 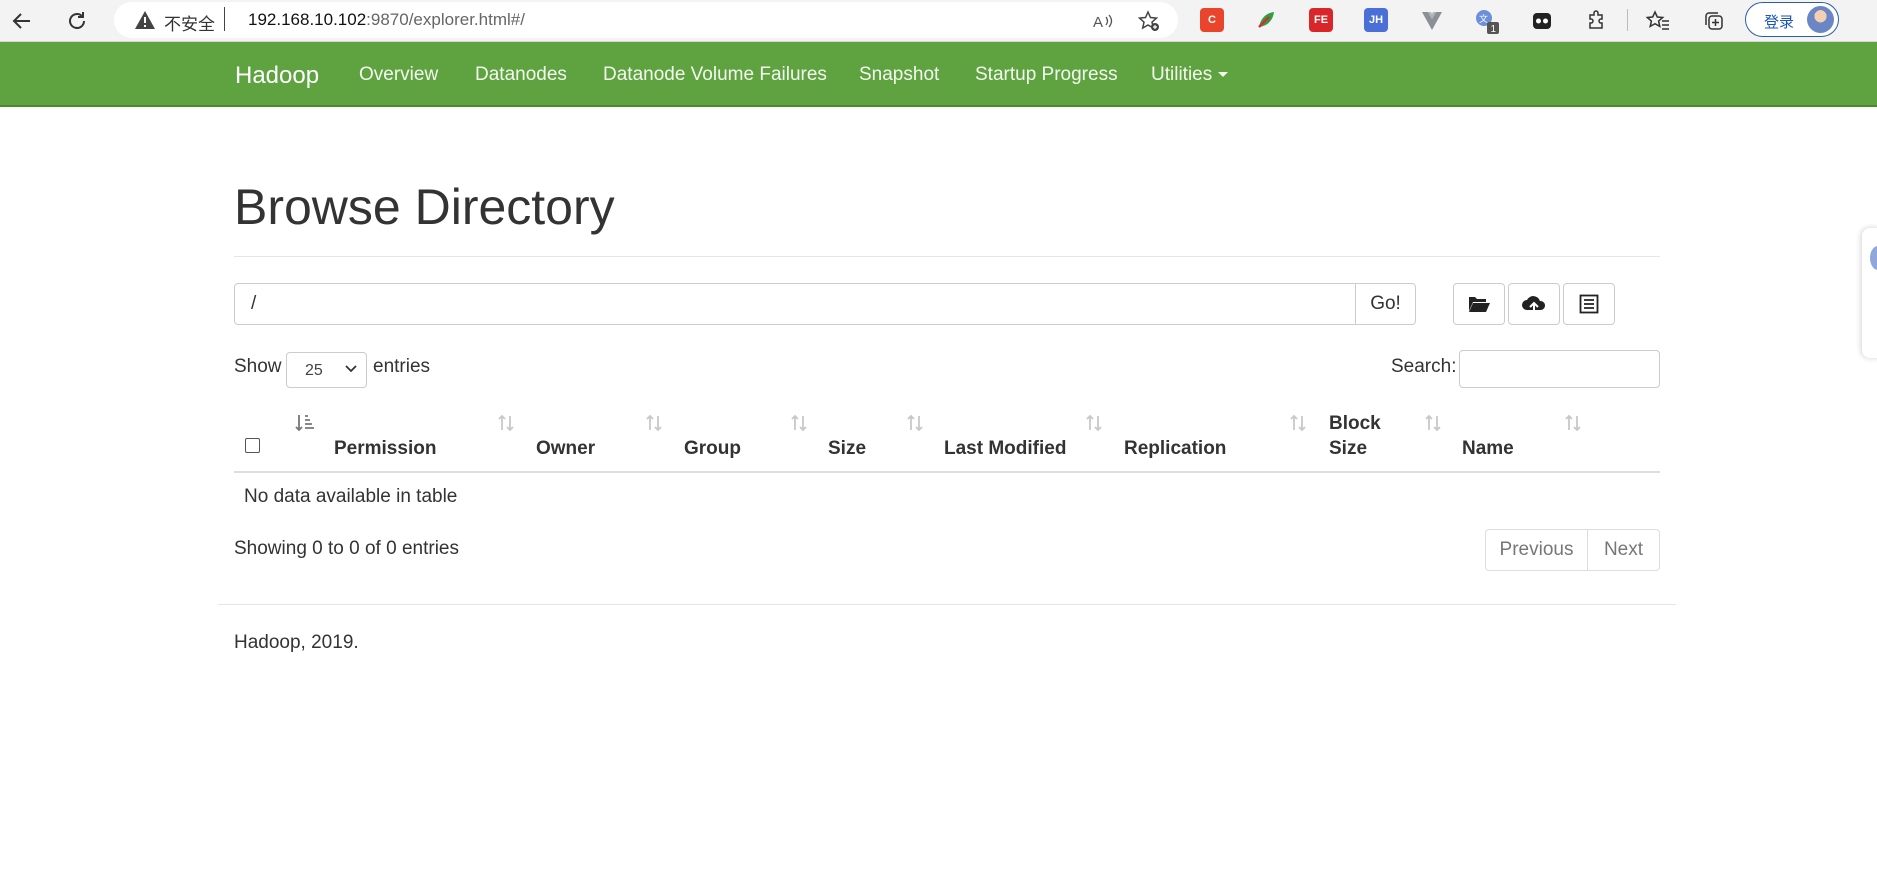 I want to click on page-title: Browse Directory, so click(x=424, y=207).